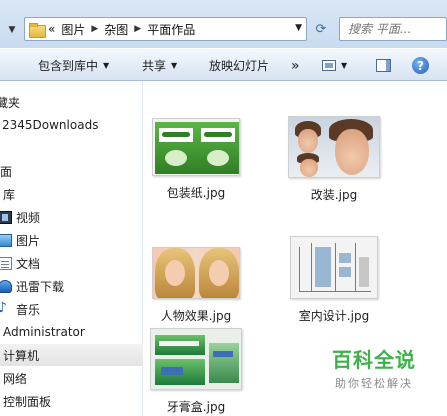  I want to click on more-commands-button: », so click(295, 65).